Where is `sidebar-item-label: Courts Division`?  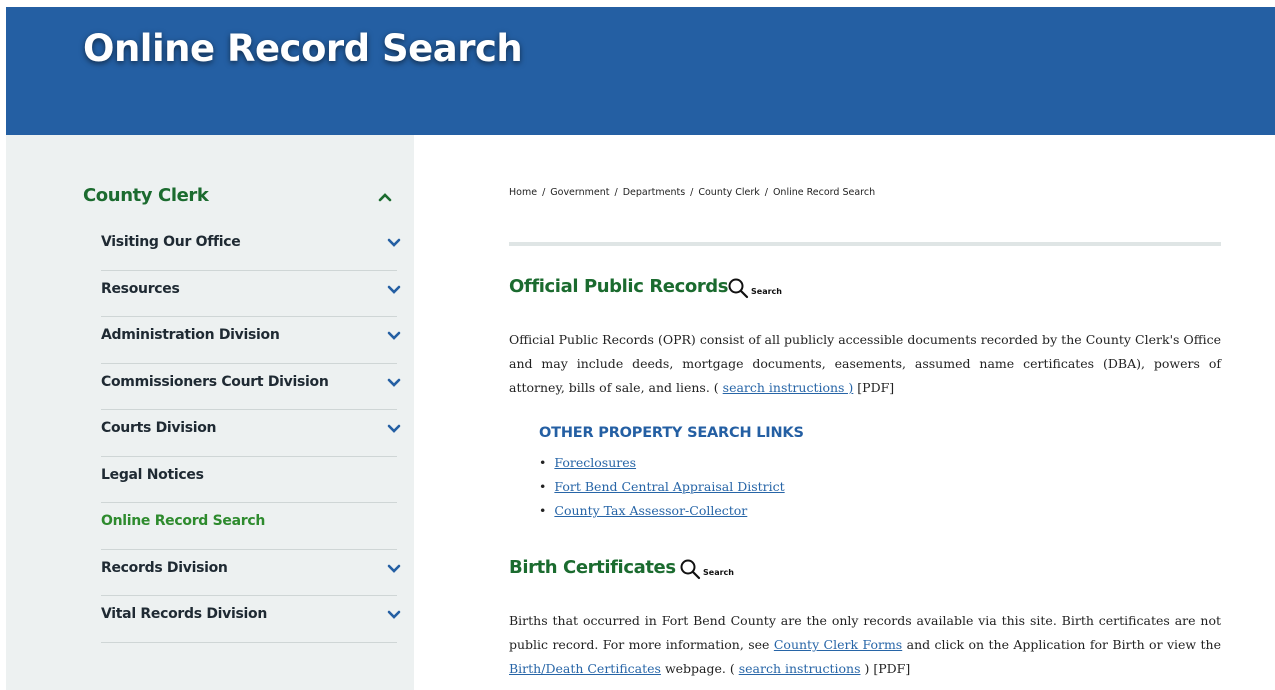 sidebar-item-label: Courts Division is located at coordinates (159, 428).